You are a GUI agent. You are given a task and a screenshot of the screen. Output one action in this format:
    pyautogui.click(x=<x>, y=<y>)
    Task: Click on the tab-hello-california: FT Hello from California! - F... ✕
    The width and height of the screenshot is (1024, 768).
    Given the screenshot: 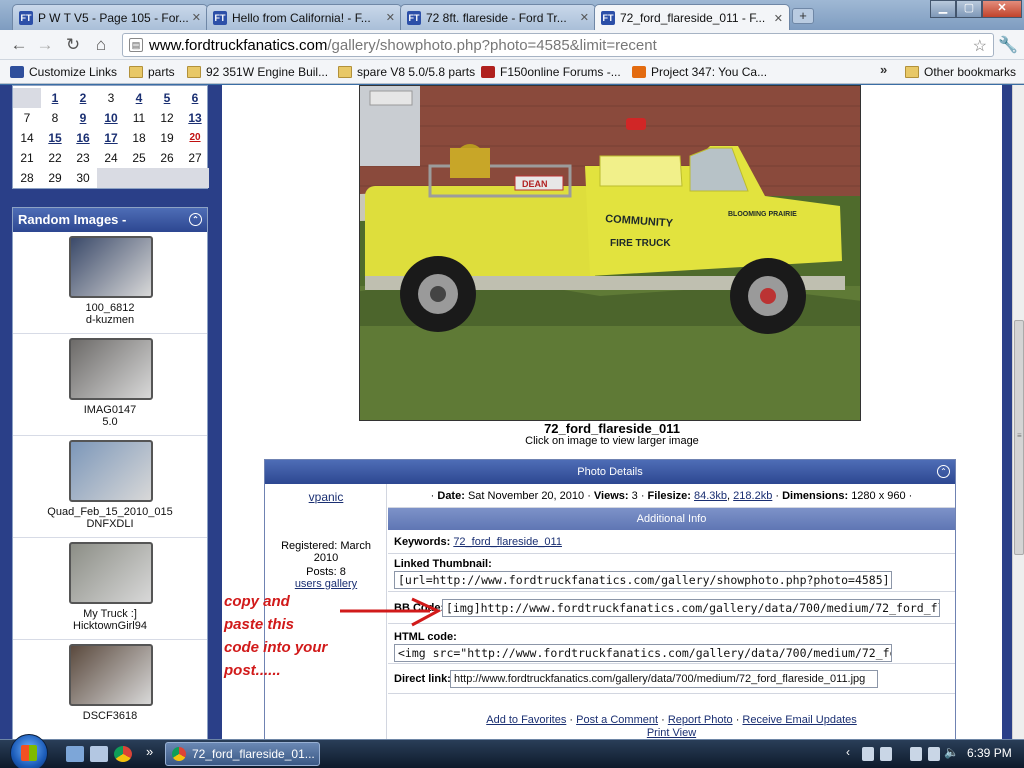 What is the action you would take?
    pyautogui.click(x=304, y=17)
    